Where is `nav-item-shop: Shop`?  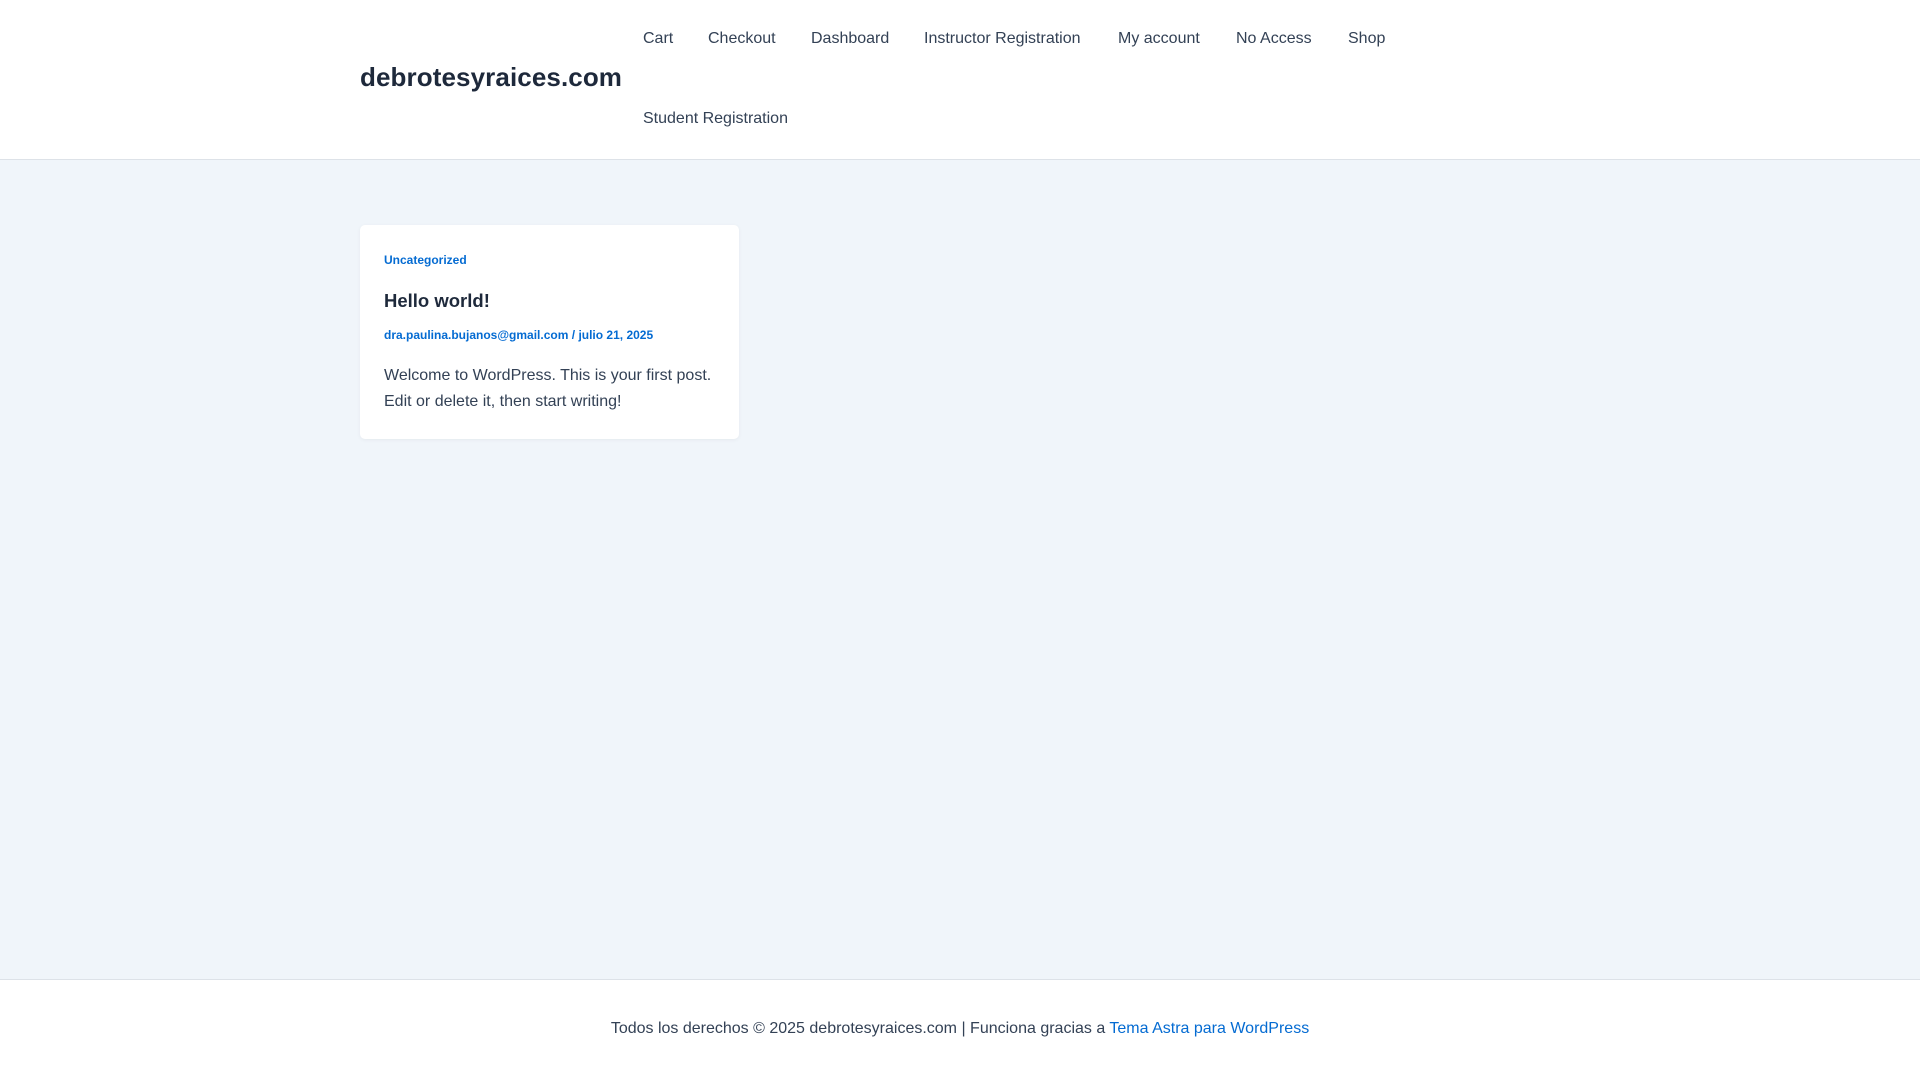
nav-item-shop: Shop is located at coordinates (1366, 39).